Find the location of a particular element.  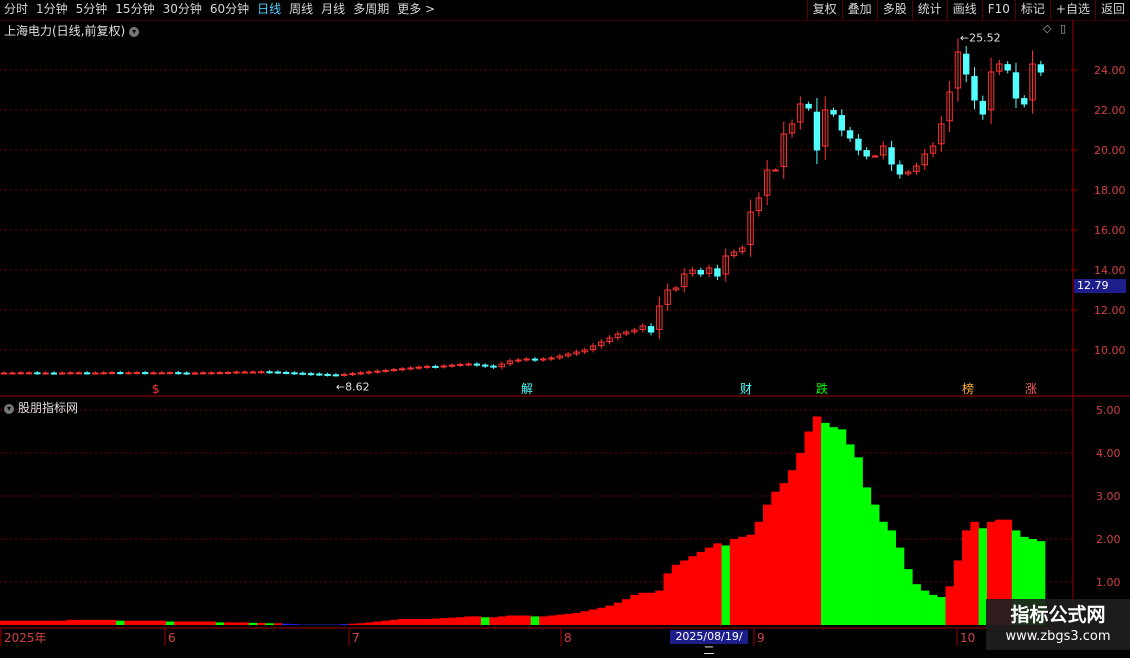

current-price-badge: 12.79 is located at coordinates (1100, 286).